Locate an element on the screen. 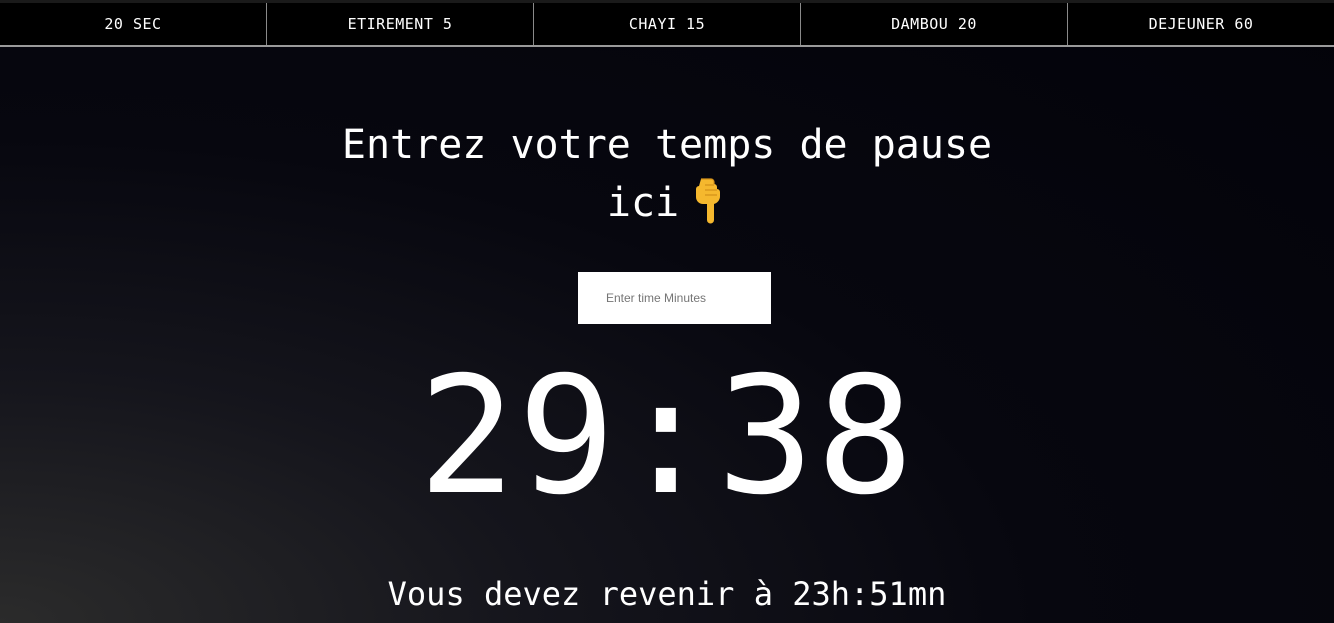 The image size is (1334, 623). preset-dejeuner-button: DEJEUNER 60 is located at coordinates (1201, 24).